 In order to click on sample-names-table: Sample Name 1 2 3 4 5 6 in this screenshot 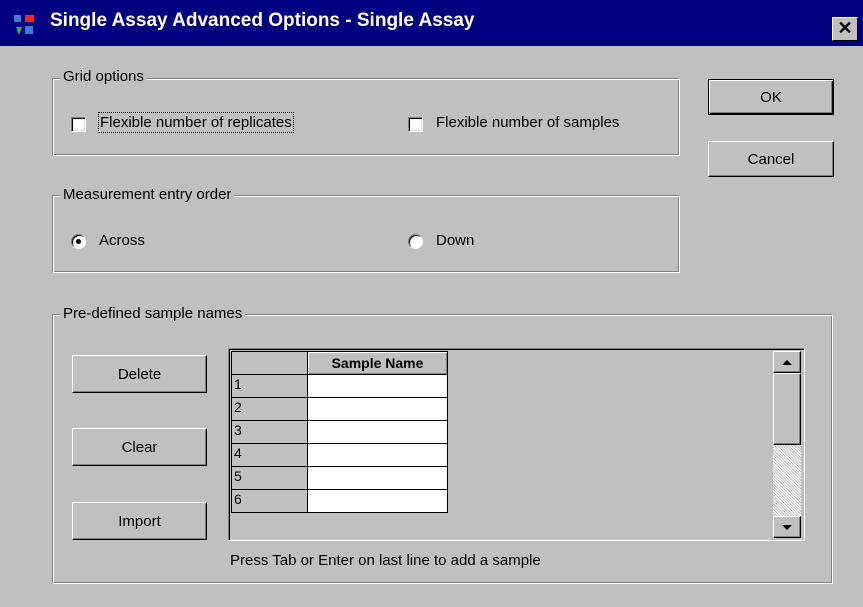, I will do `click(339, 432)`.